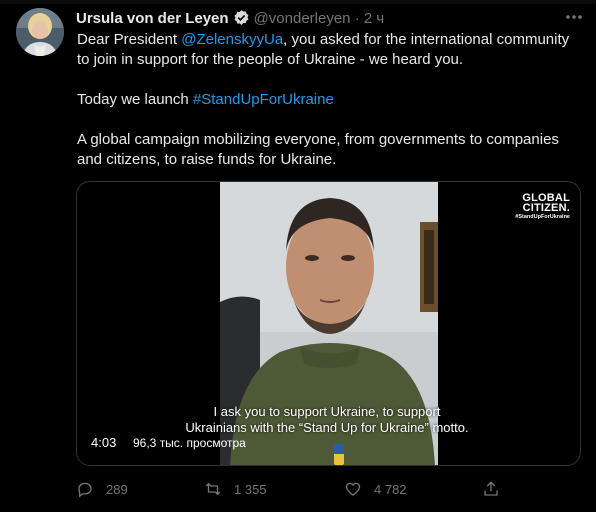 The width and height of the screenshot is (596, 512). I want to click on video-duration: 4:03, so click(104, 442).